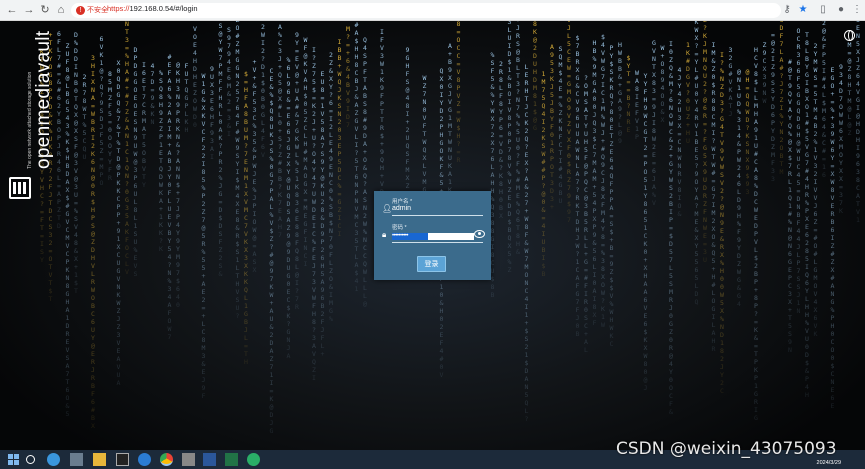 The image size is (865, 469). Describe the element at coordinates (253, 459) in the screenshot. I see `wechat-icon` at that location.